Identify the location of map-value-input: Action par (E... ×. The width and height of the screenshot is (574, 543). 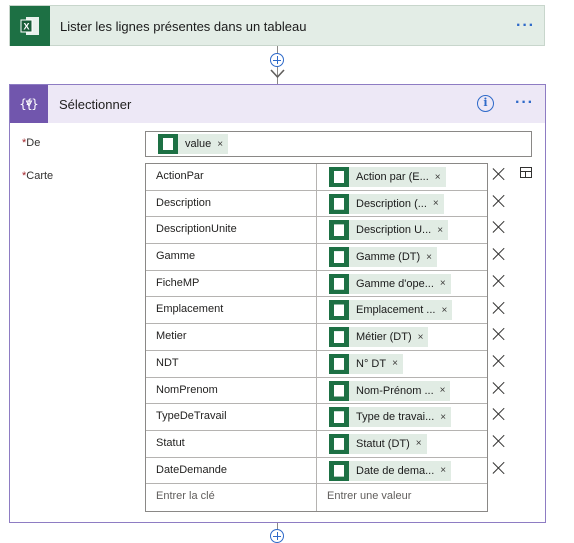
(402, 177).